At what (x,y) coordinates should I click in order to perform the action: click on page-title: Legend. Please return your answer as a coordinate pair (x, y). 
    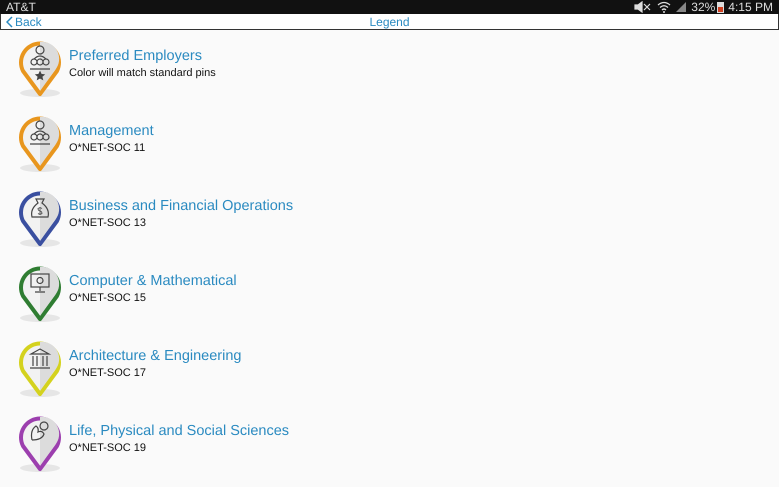
    Looking at the image, I should click on (389, 21).